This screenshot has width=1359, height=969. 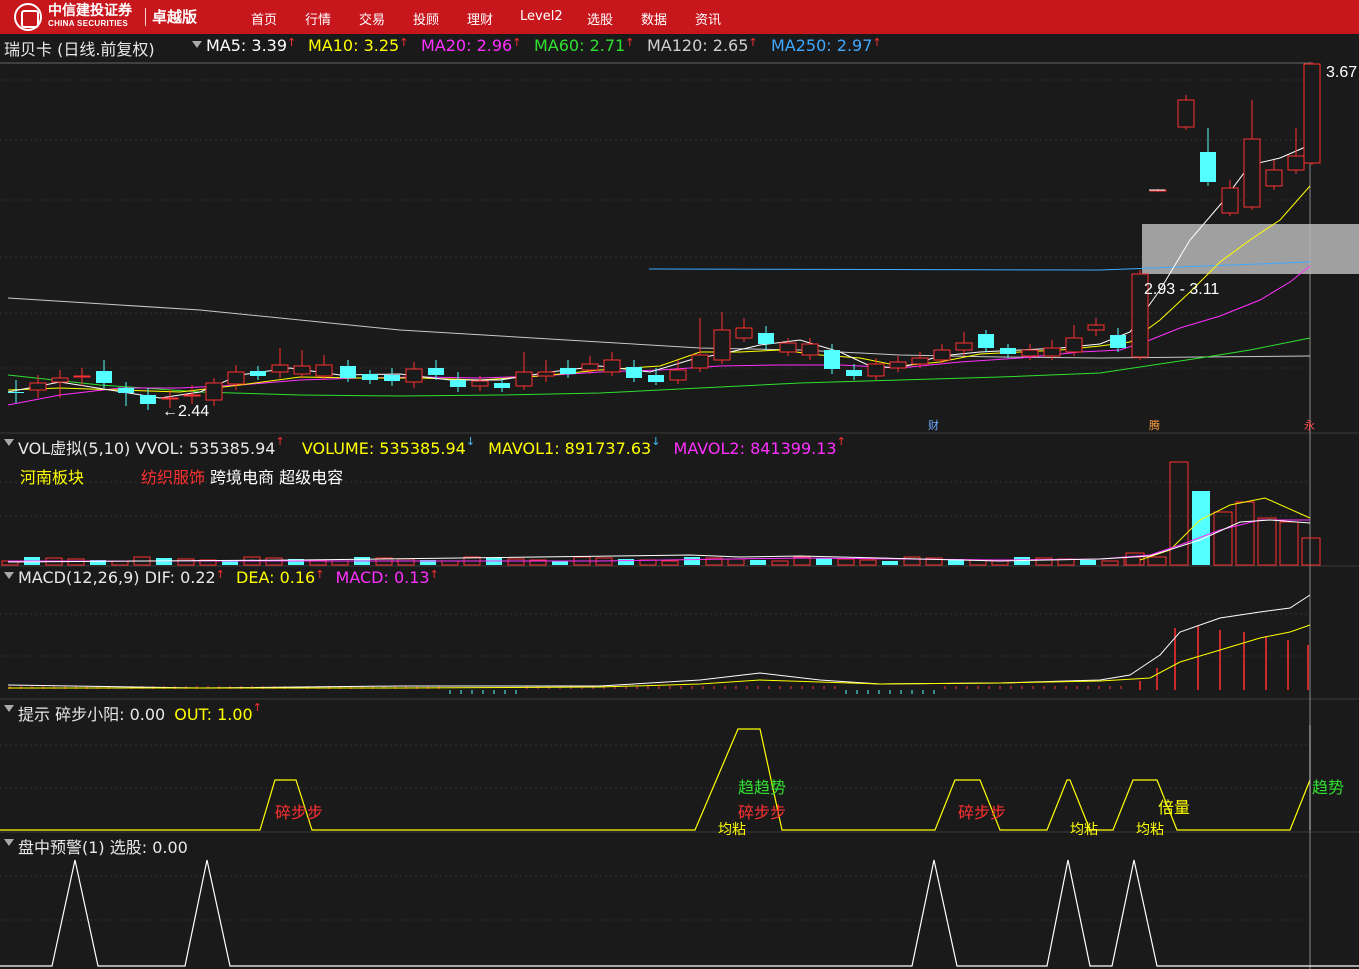 What do you see at coordinates (659, 328) in the screenshot?
I see `ma120-line` at bounding box center [659, 328].